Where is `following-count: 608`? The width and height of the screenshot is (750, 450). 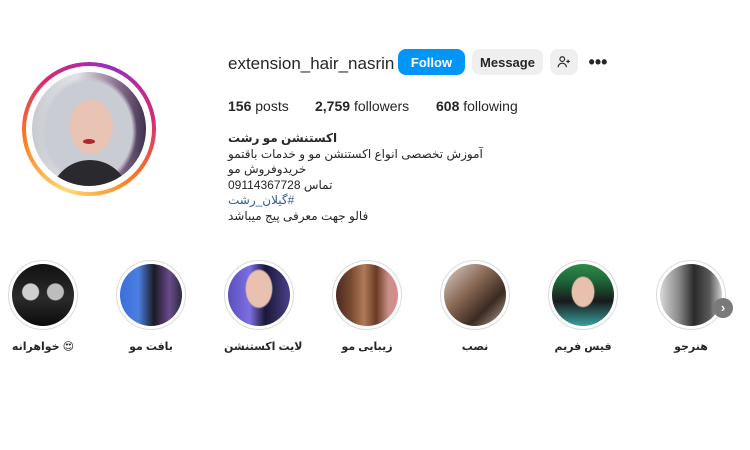
following-count: 608 is located at coordinates (448, 106).